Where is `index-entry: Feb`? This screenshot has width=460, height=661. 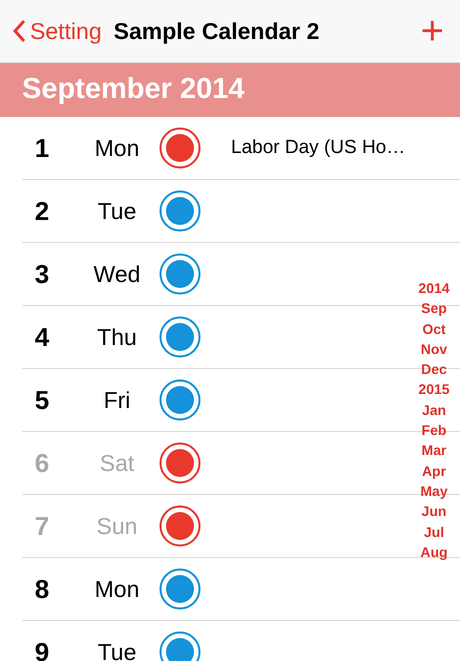
index-entry: Feb is located at coordinates (434, 430).